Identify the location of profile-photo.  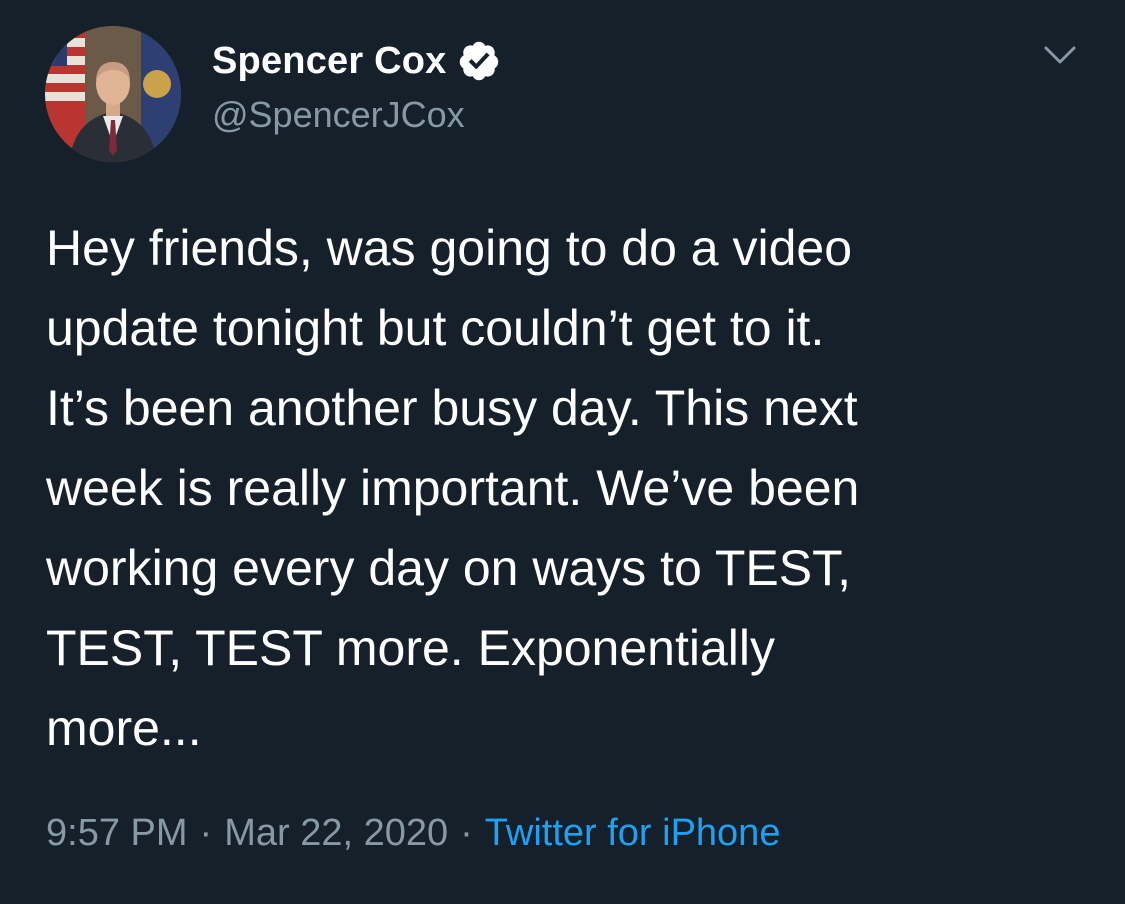
(113, 94).